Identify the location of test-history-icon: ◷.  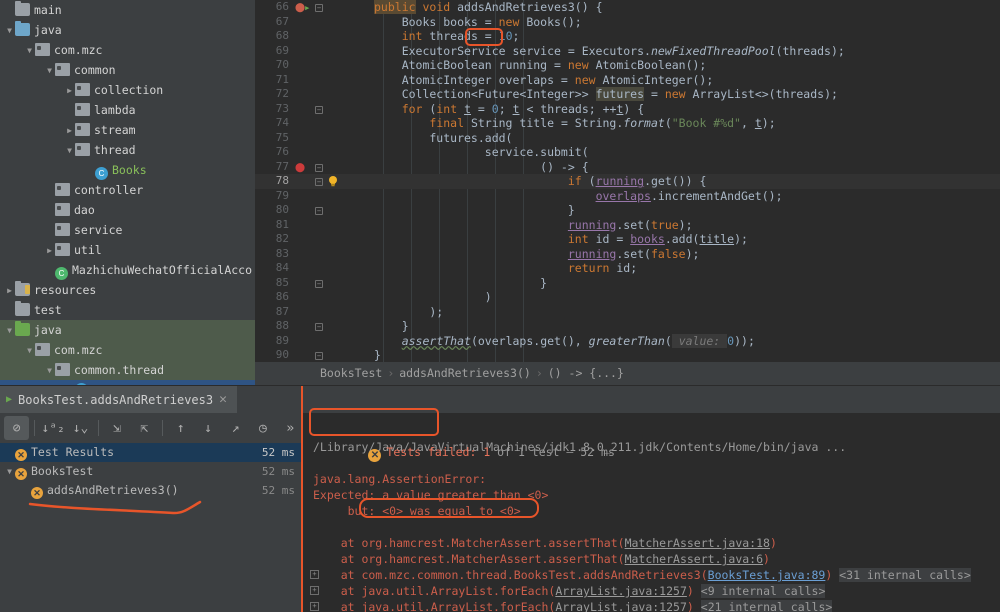
(262, 428).